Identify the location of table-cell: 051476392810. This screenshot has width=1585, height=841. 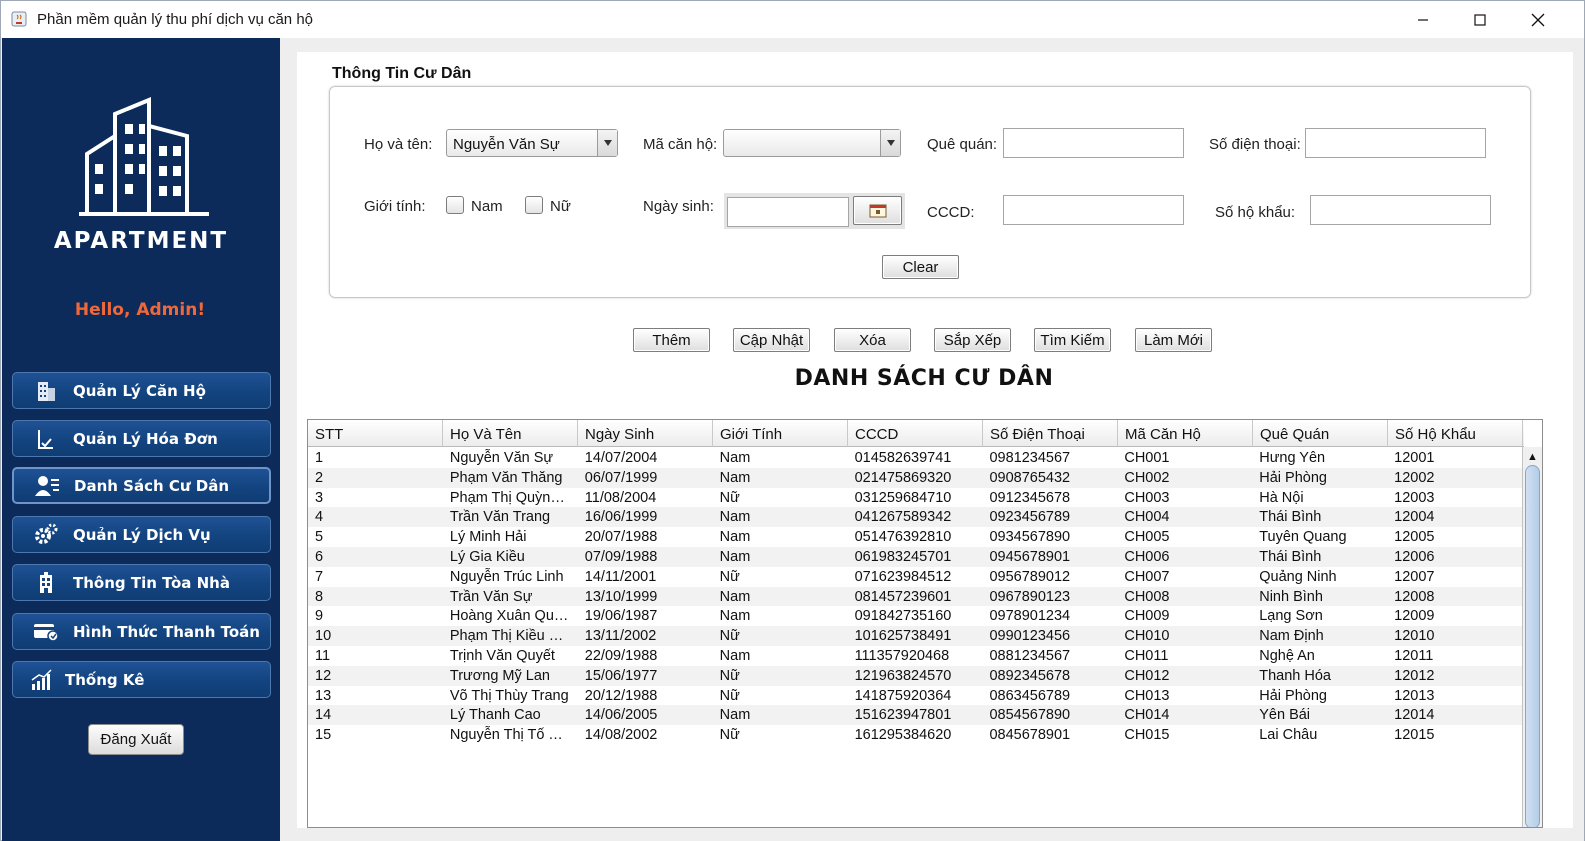
(903, 537).